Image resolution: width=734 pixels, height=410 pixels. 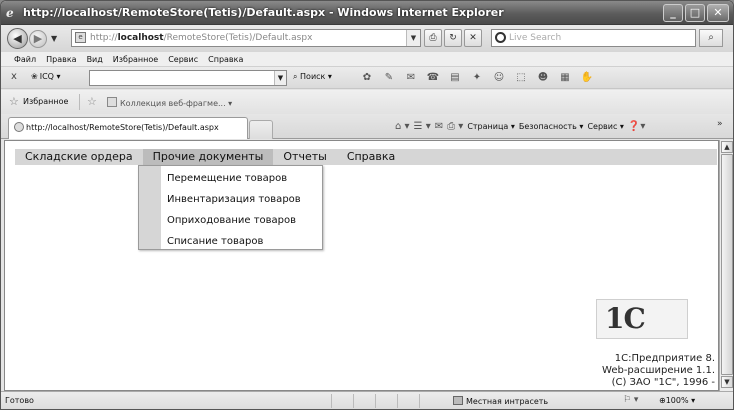 I want to click on scroll-down-button: ▼, so click(x=727, y=382).